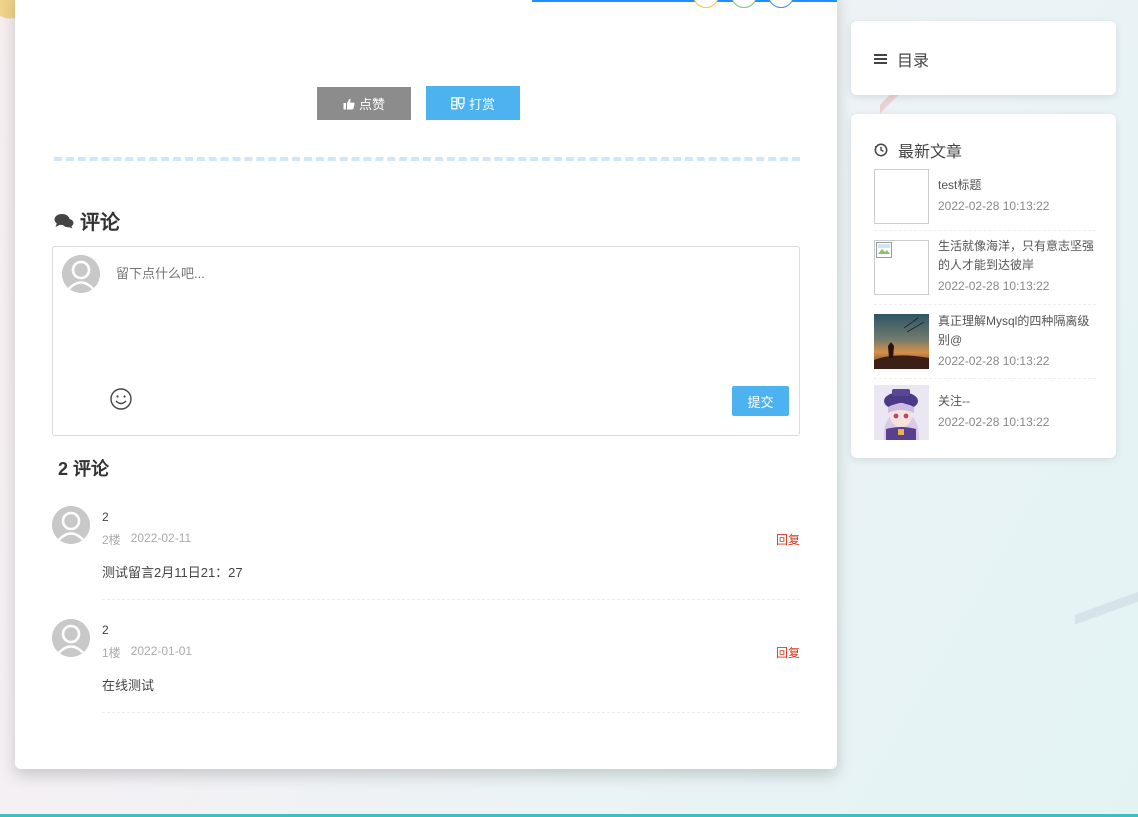 This screenshot has height=817, width=1138. I want to click on comment-textarea, so click(416, 273).